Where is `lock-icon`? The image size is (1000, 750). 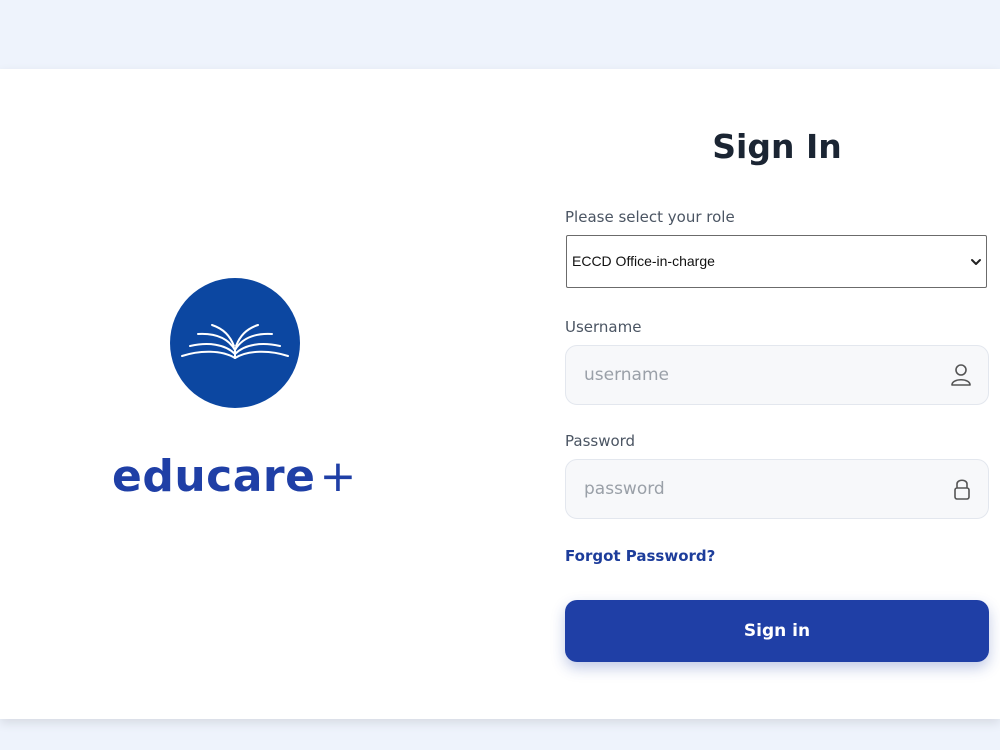 lock-icon is located at coordinates (962, 489).